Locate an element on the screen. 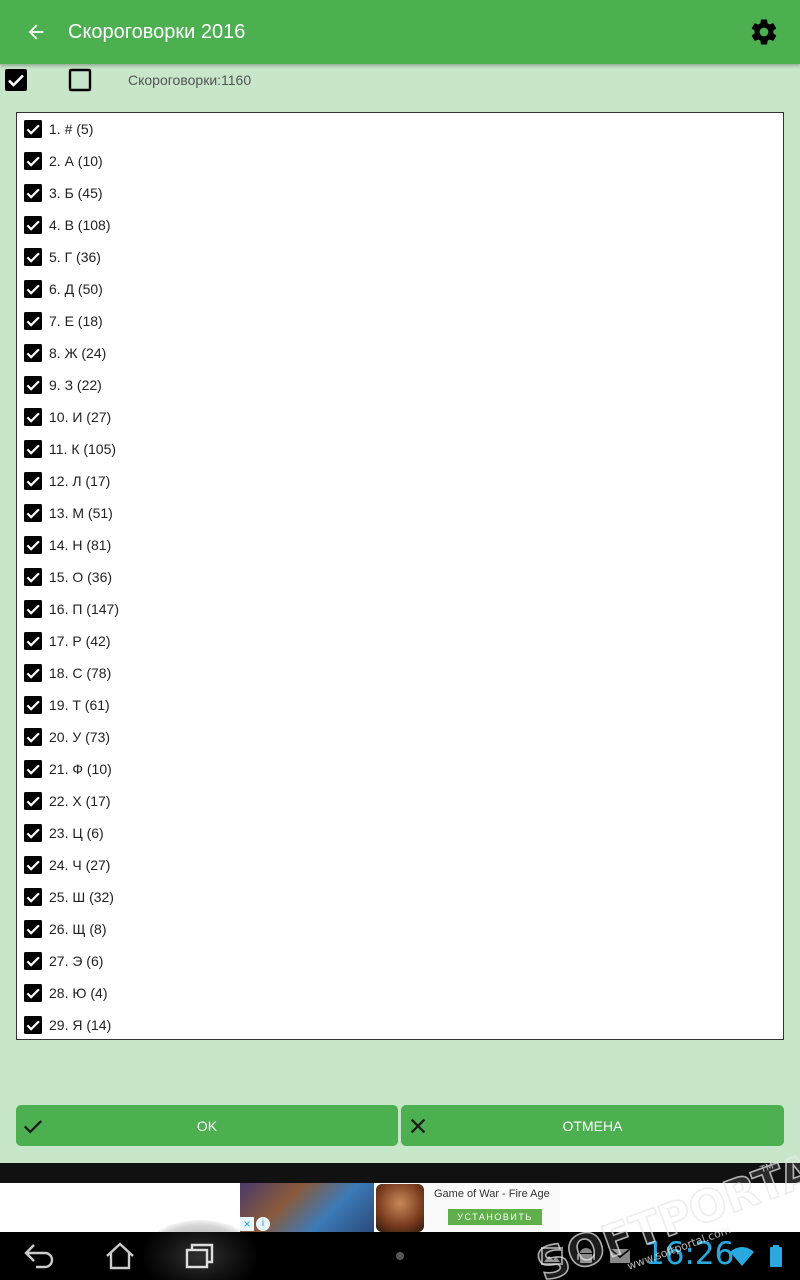 The width and height of the screenshot is (800, 1280). list-item-label: 17. Р (42) is located at coordinates (80, 641).